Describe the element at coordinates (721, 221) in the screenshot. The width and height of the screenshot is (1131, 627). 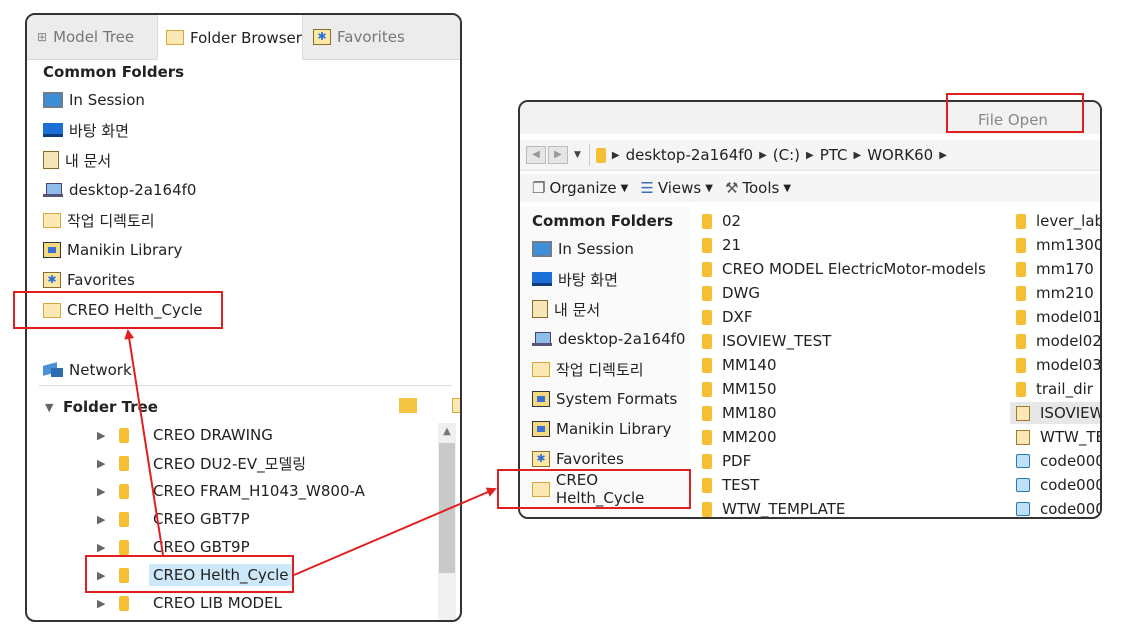
I see `file-item: 02` at that location.